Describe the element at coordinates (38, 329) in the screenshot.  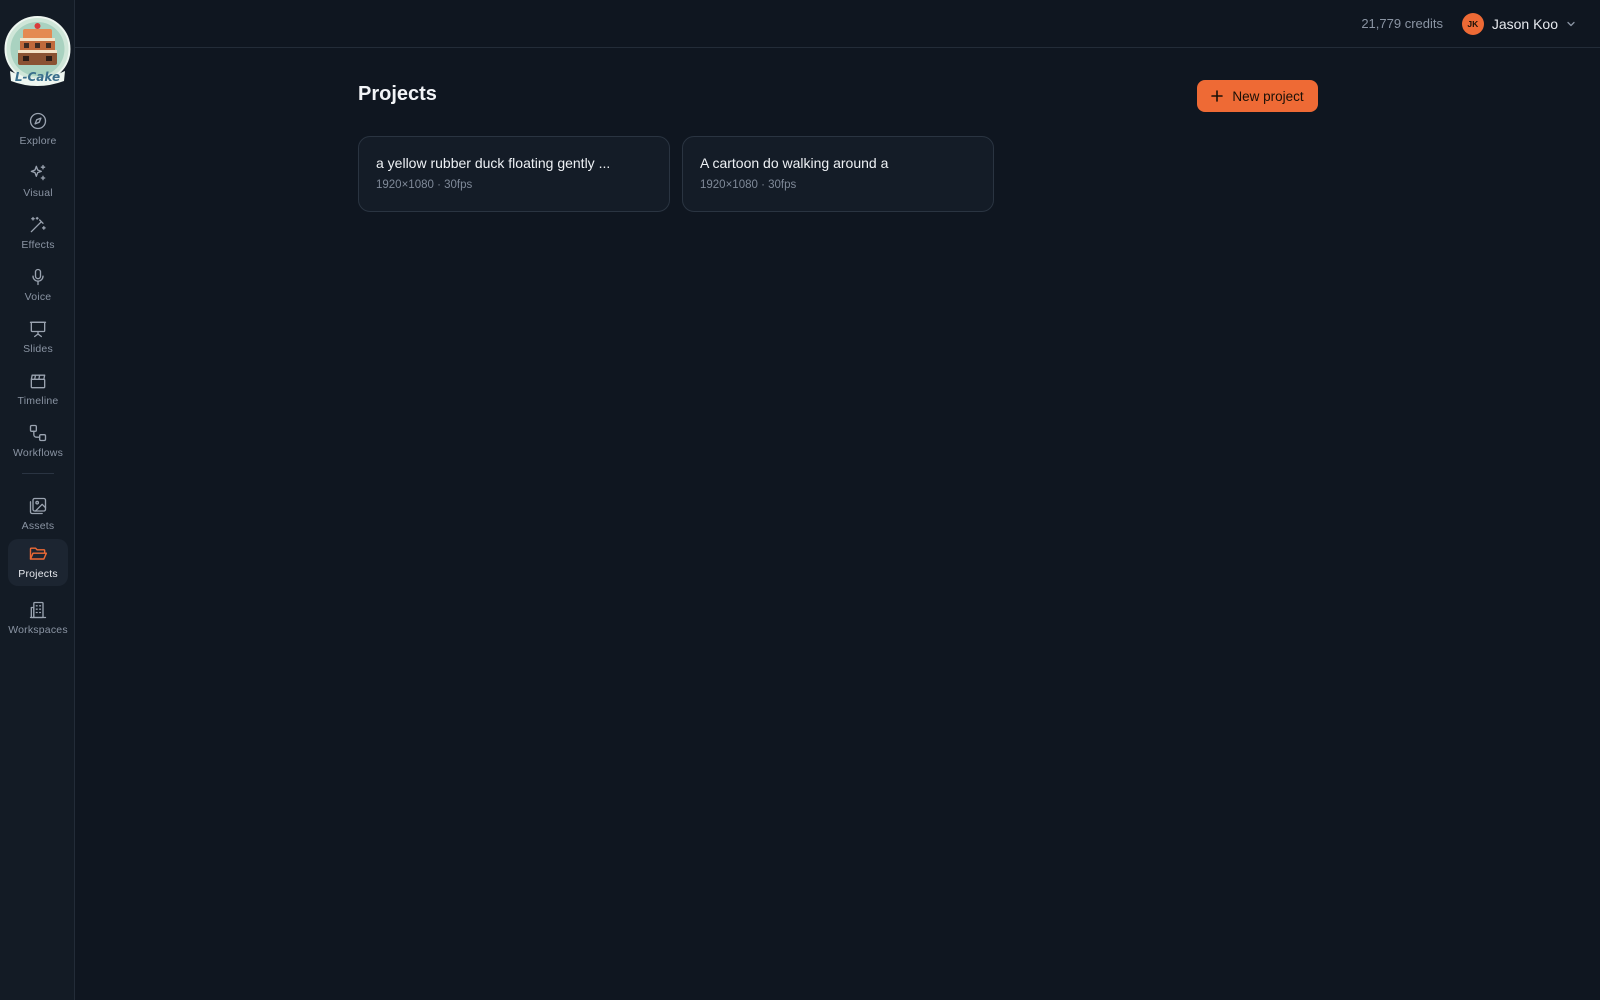
I see `presentation-icon` at that location.